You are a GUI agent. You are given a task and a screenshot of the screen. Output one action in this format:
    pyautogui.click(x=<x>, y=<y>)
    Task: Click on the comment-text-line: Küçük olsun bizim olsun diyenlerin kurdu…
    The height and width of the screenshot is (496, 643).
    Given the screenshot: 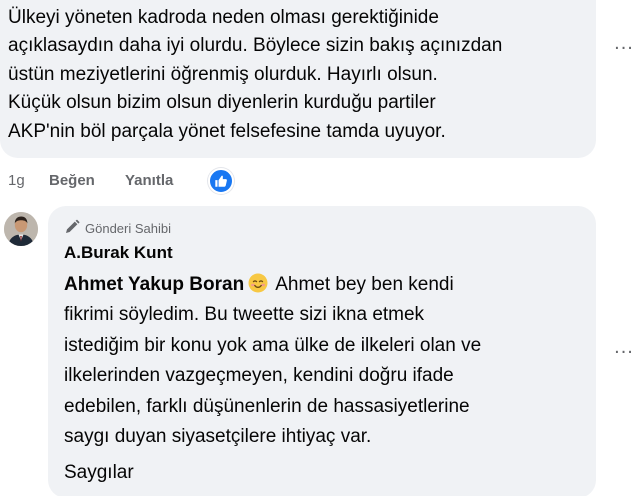 What is the action you would take?
    pyautogui.click(x=222, y=103)
    